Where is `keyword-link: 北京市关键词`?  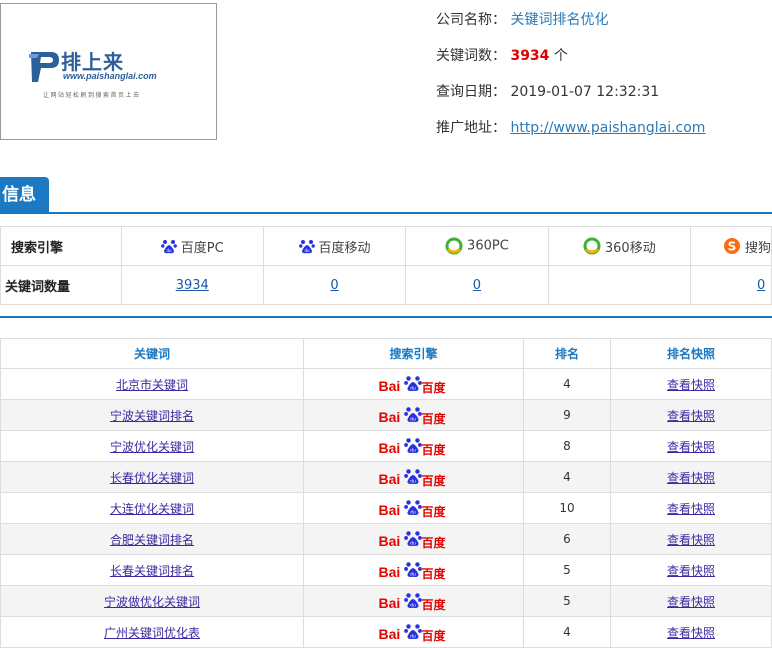 keyword-link: 北京市关键词 is located at coordinates (152, 385).